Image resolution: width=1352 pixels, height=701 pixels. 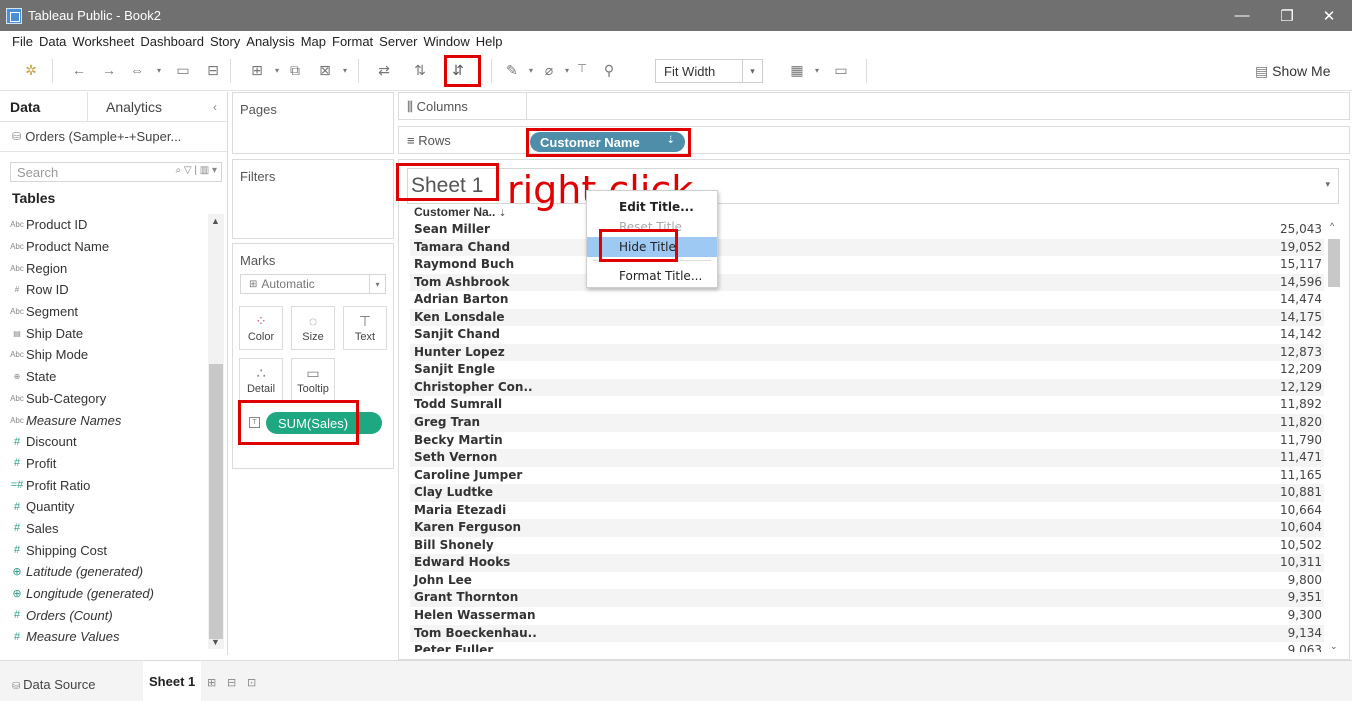 I want to click on field-item: Abc Measure Names, so click(x=104, y=420).